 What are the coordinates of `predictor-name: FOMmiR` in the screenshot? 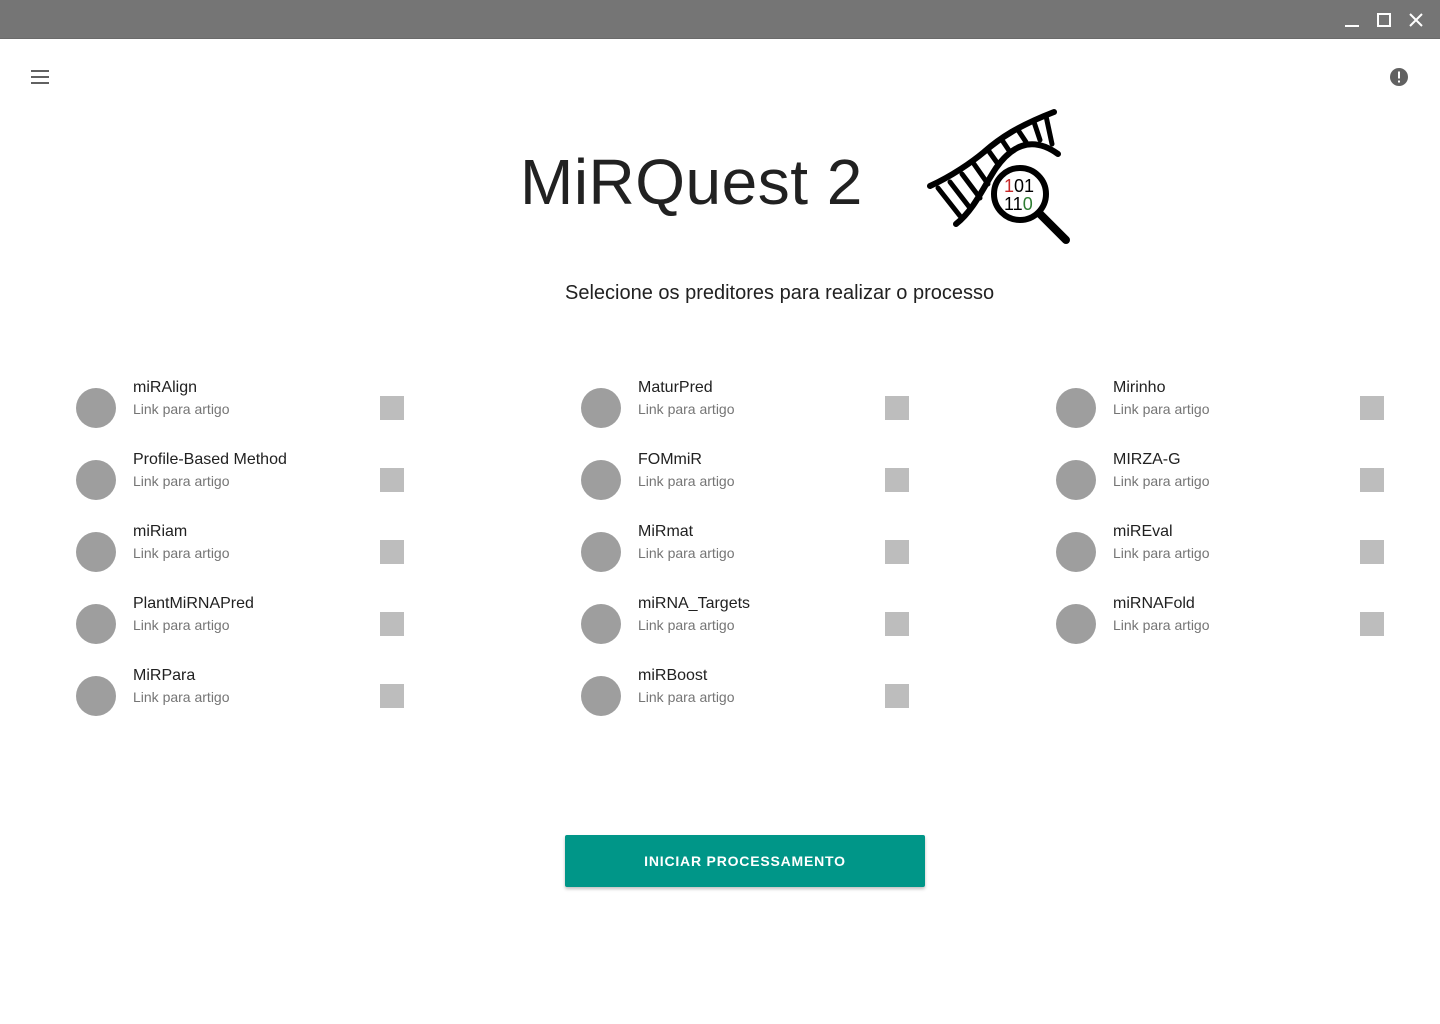 It's located at (670, 459).